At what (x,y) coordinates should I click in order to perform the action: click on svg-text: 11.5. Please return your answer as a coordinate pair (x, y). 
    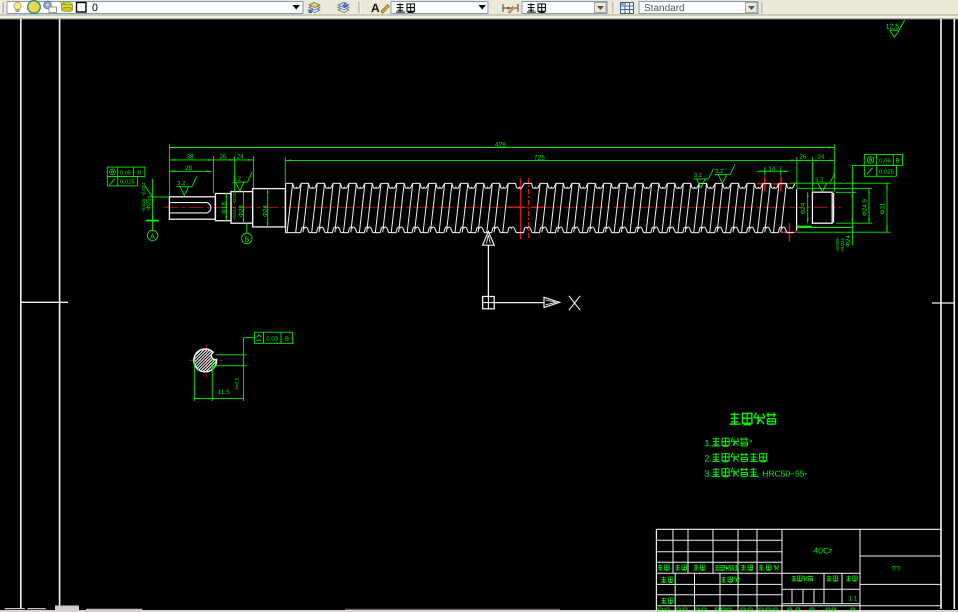
    Looking at the image, I should click on (224, 392).